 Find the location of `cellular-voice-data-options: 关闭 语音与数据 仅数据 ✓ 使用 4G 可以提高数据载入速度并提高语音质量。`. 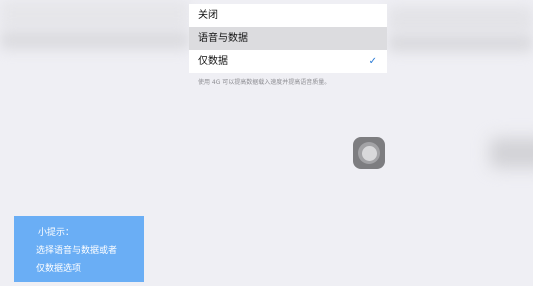

cellular-voice-data-options: 关闭 语音与数据 仅数据 ✓ 使用 4G 可以提高数据载入速度并提高语音质量。 is located at coordinates (288, 48).